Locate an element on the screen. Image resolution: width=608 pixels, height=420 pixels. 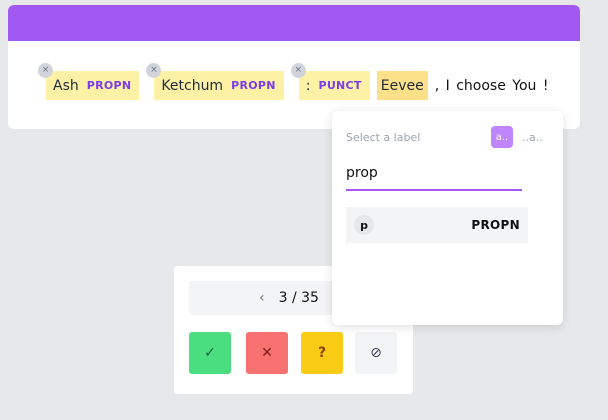
label-search is located at coordinates (434, 176).